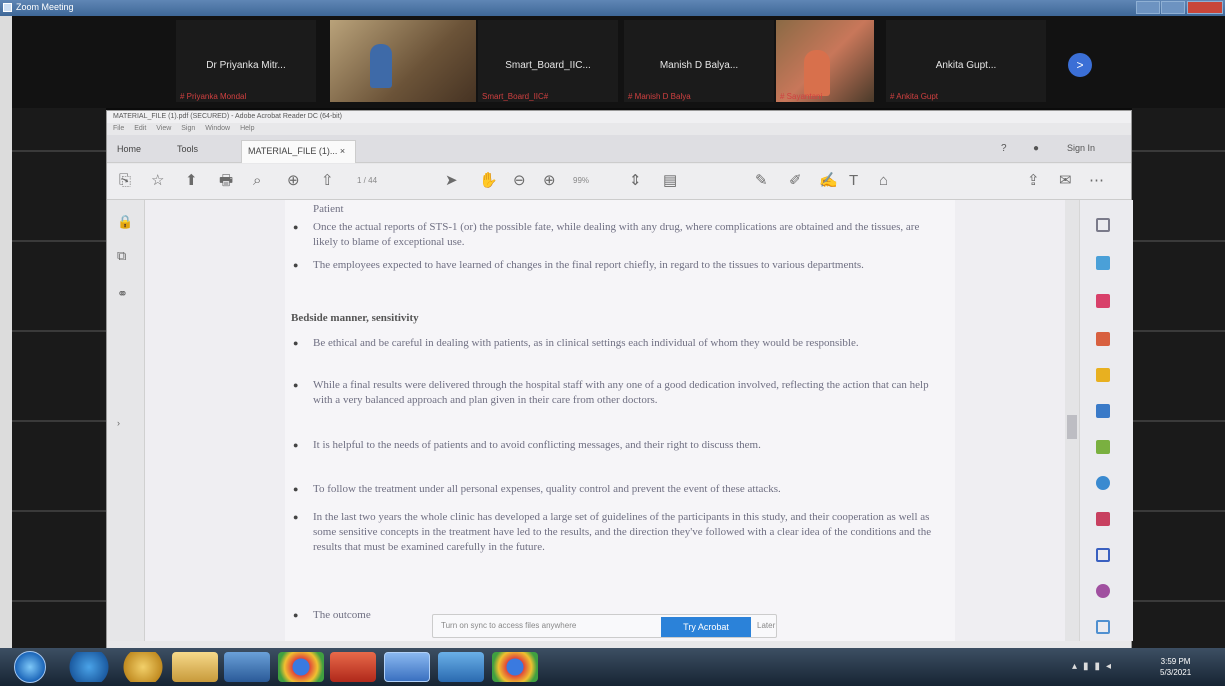 The image size is (1225, 686). Describe the element at coordinates (1103, 263) in the screenshot. I see `create-pdf-icon` at that location.